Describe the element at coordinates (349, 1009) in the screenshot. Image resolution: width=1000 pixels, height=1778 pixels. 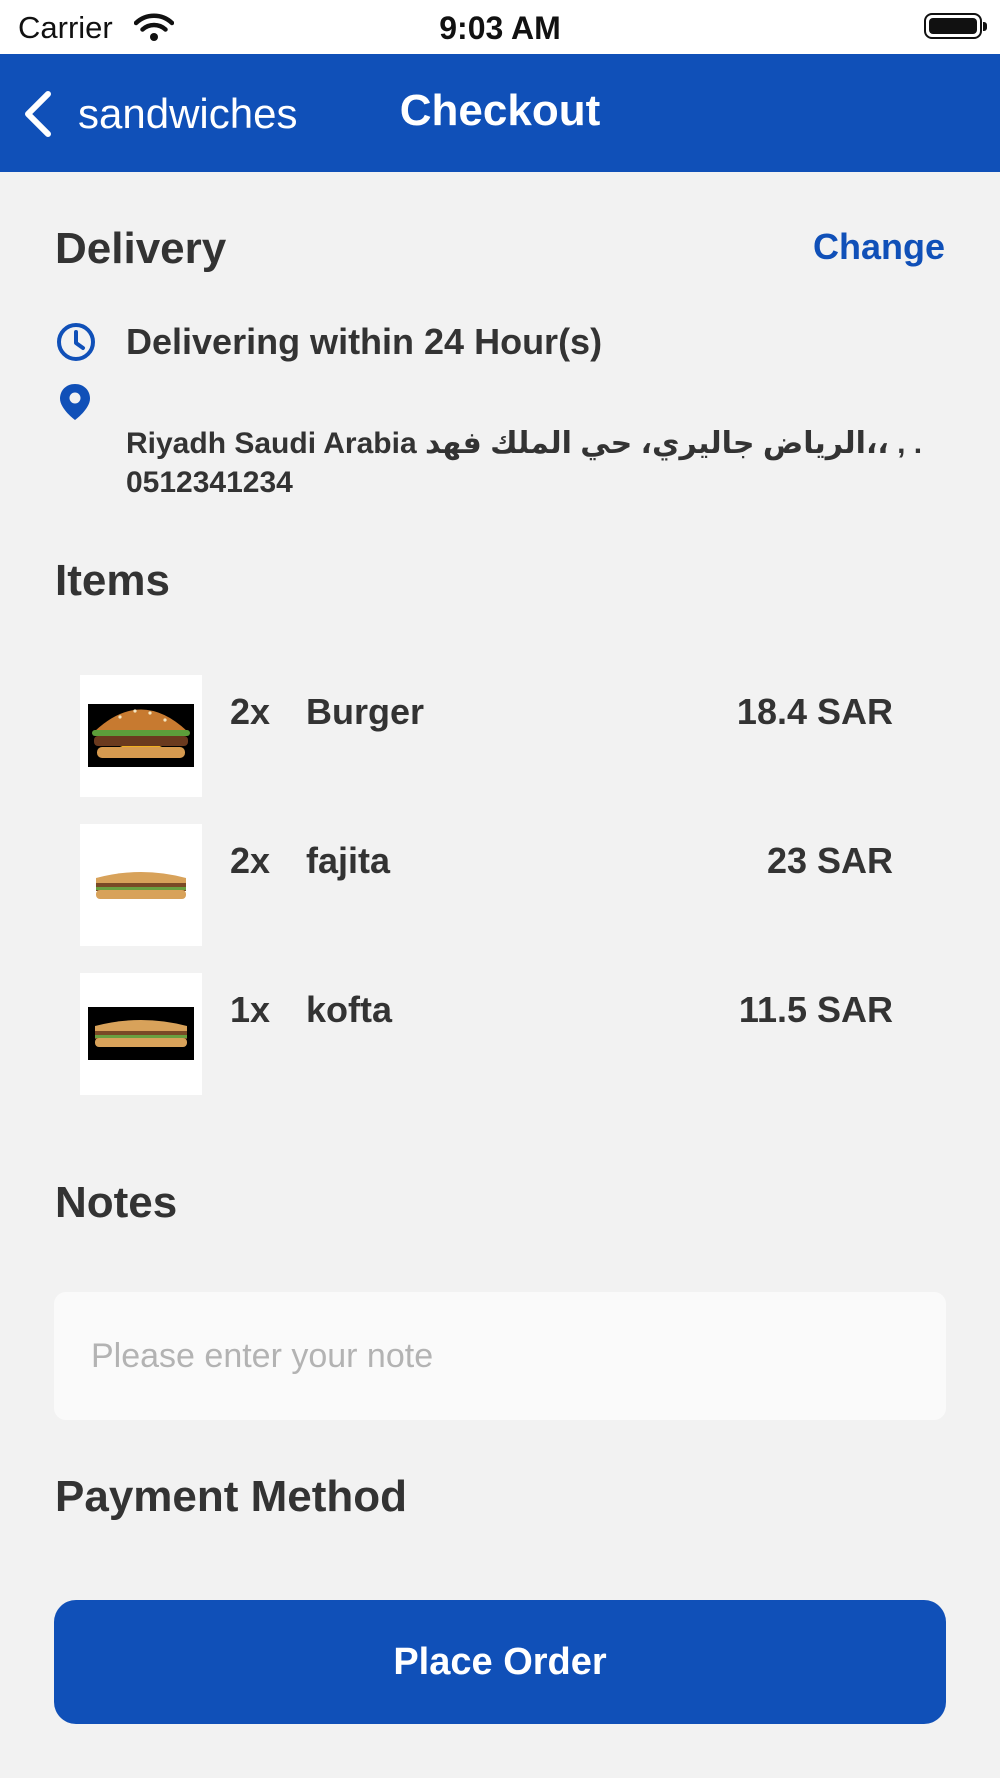
I see `item-name: kofta` at that location.